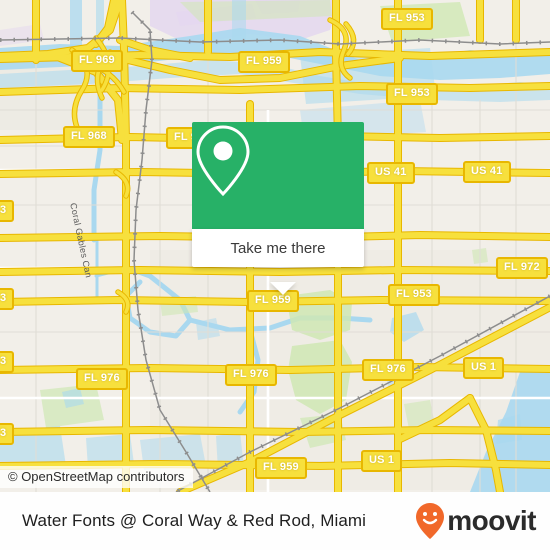 The image size is (550, 550). What do you see at coordinates (430, 521) in the screenshot?
I see `moovit-pin-smiley-icon` at bounding box center [430, 521].